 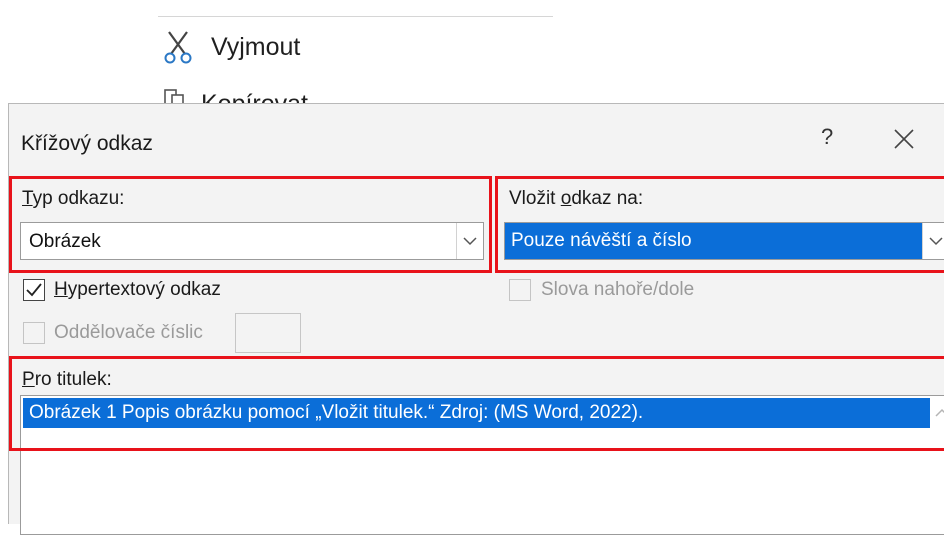 I want to click on scissors-icon, so click(x=178, y=47).